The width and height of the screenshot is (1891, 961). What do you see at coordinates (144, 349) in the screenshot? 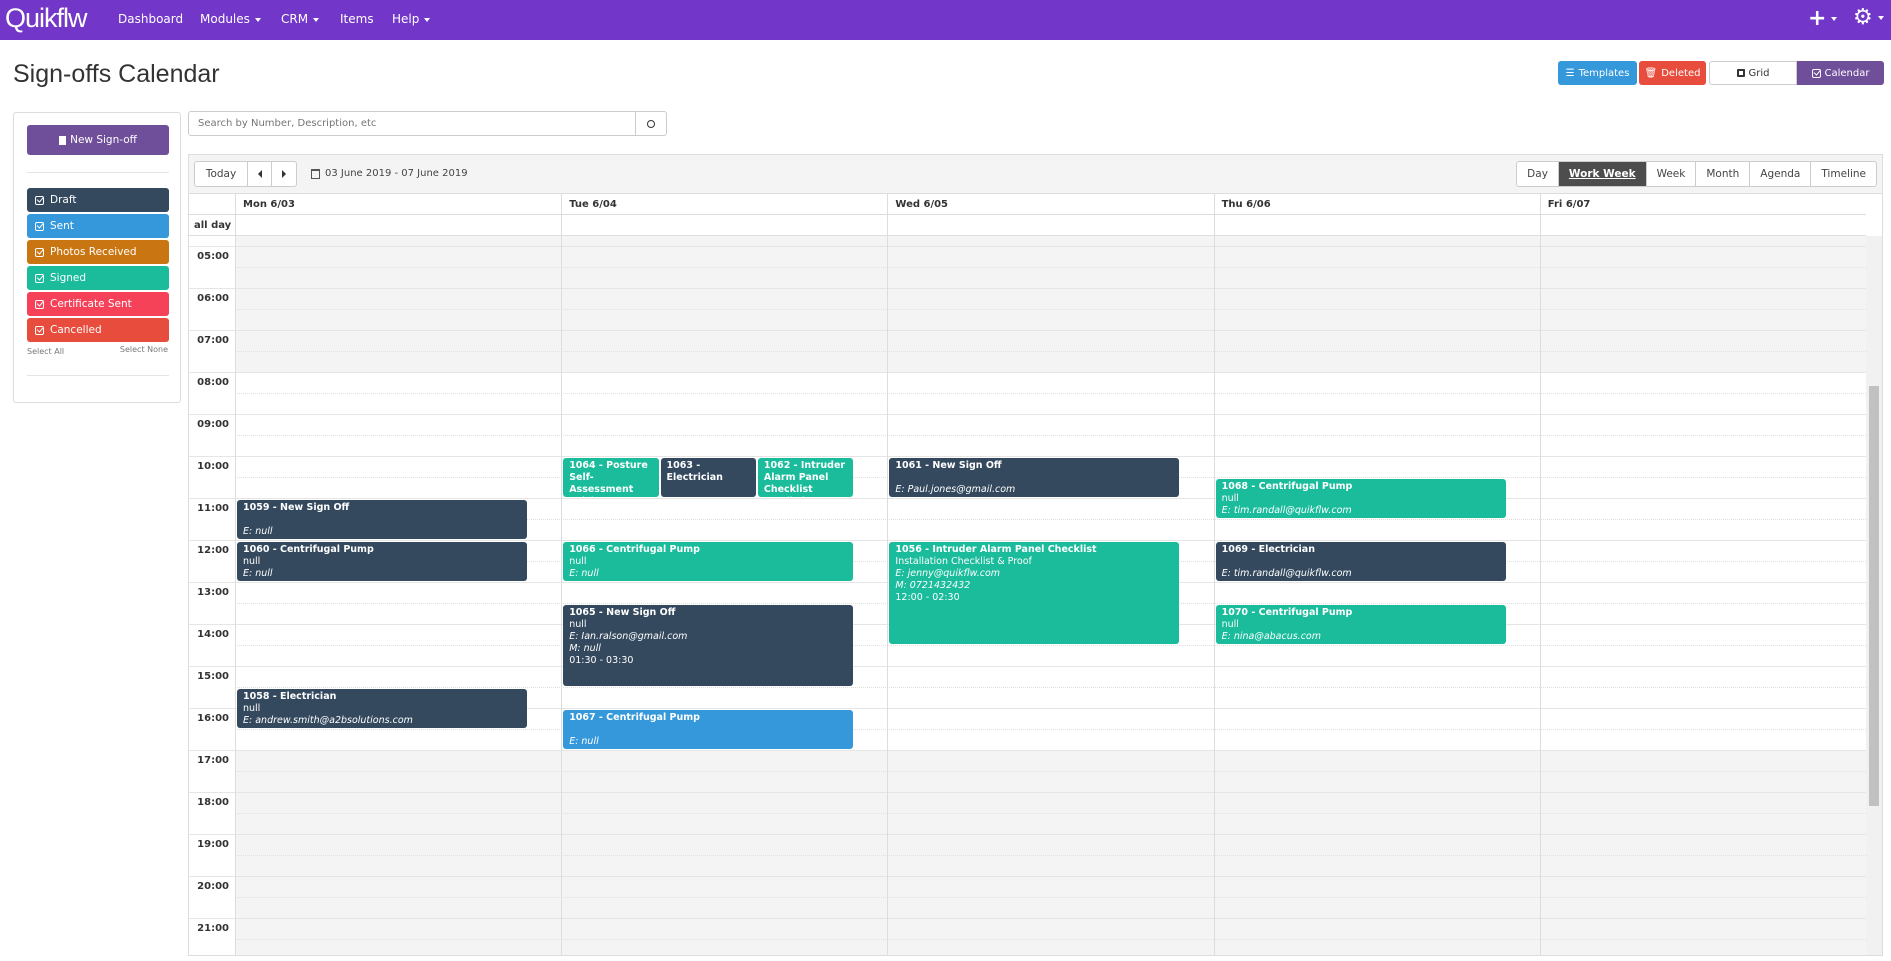
I see `select-none-link: Select None` at bounding box center [144, 349].